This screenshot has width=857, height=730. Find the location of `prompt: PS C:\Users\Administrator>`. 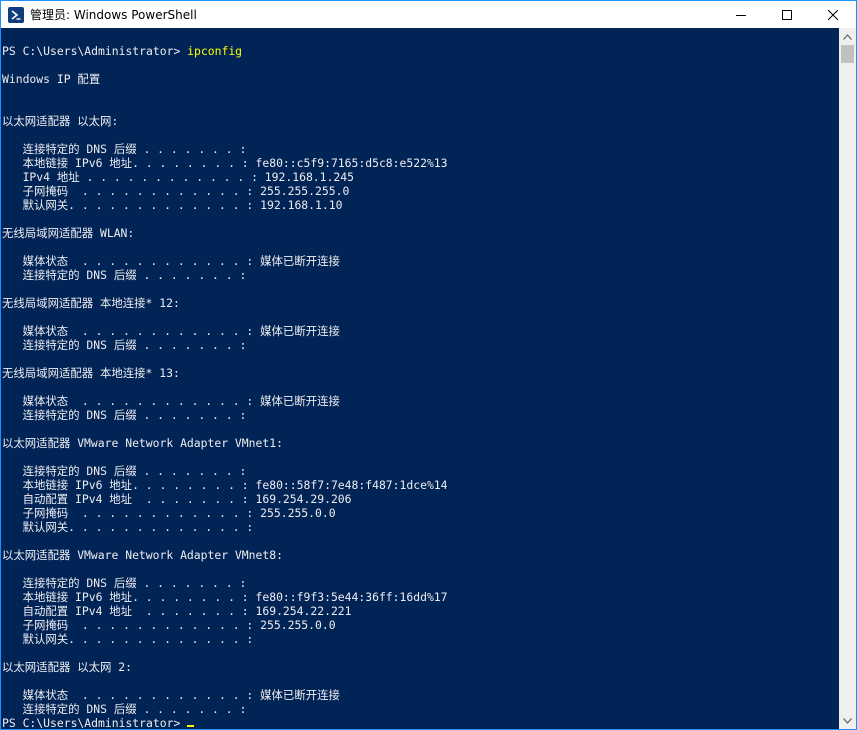

prompt: PS C:\Users\Administrator> is located at coordinates (95, 51).